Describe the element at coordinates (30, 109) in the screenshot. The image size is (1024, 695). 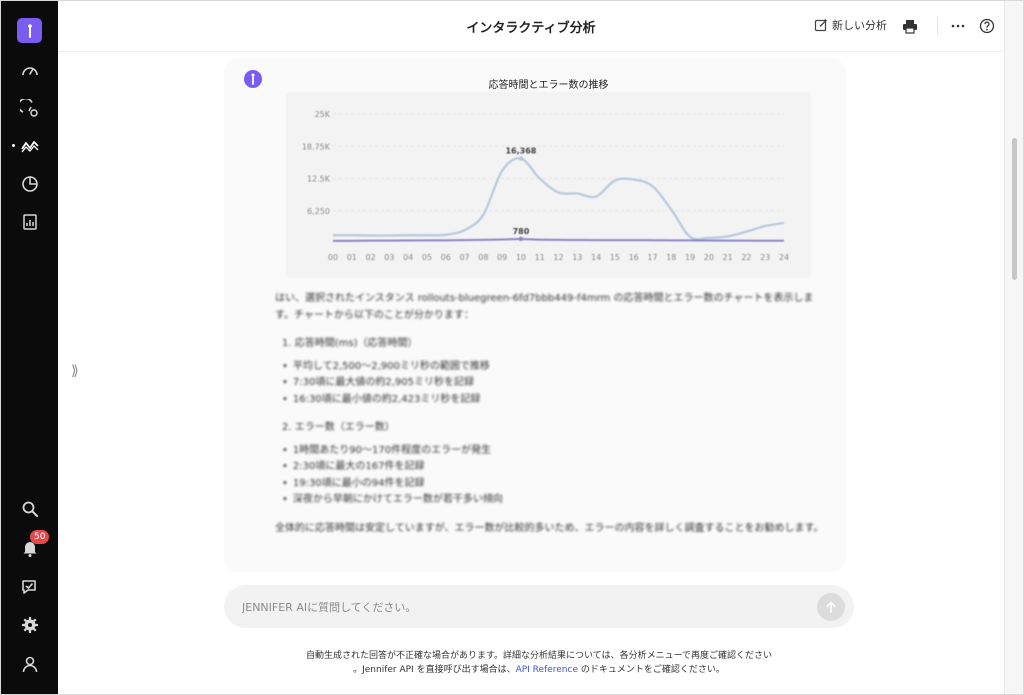
I see `gauge-settings-icon` at that location.